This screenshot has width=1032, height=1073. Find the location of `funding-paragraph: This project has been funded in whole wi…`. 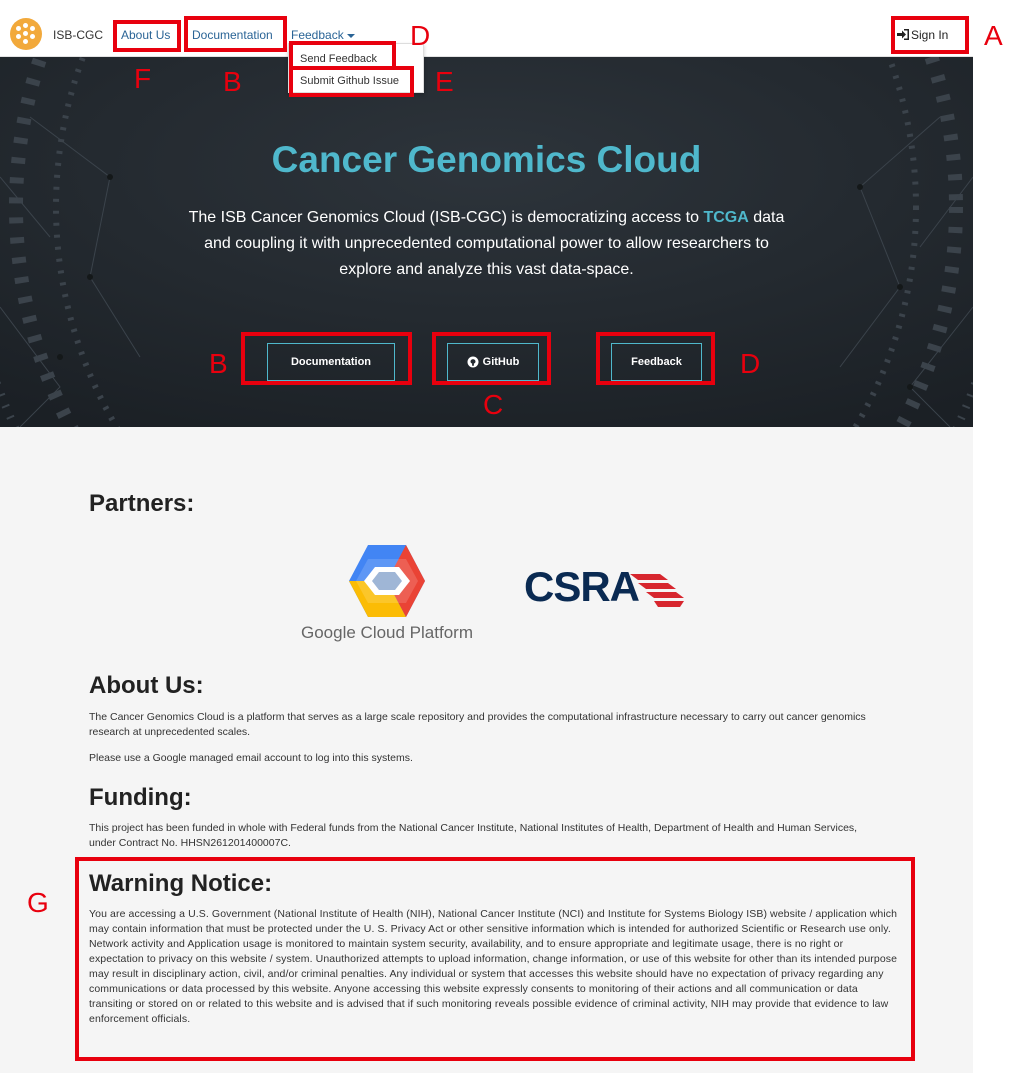

funding-paragraph: This project has been funded in whole wi… is located at coordinates (473, 835).